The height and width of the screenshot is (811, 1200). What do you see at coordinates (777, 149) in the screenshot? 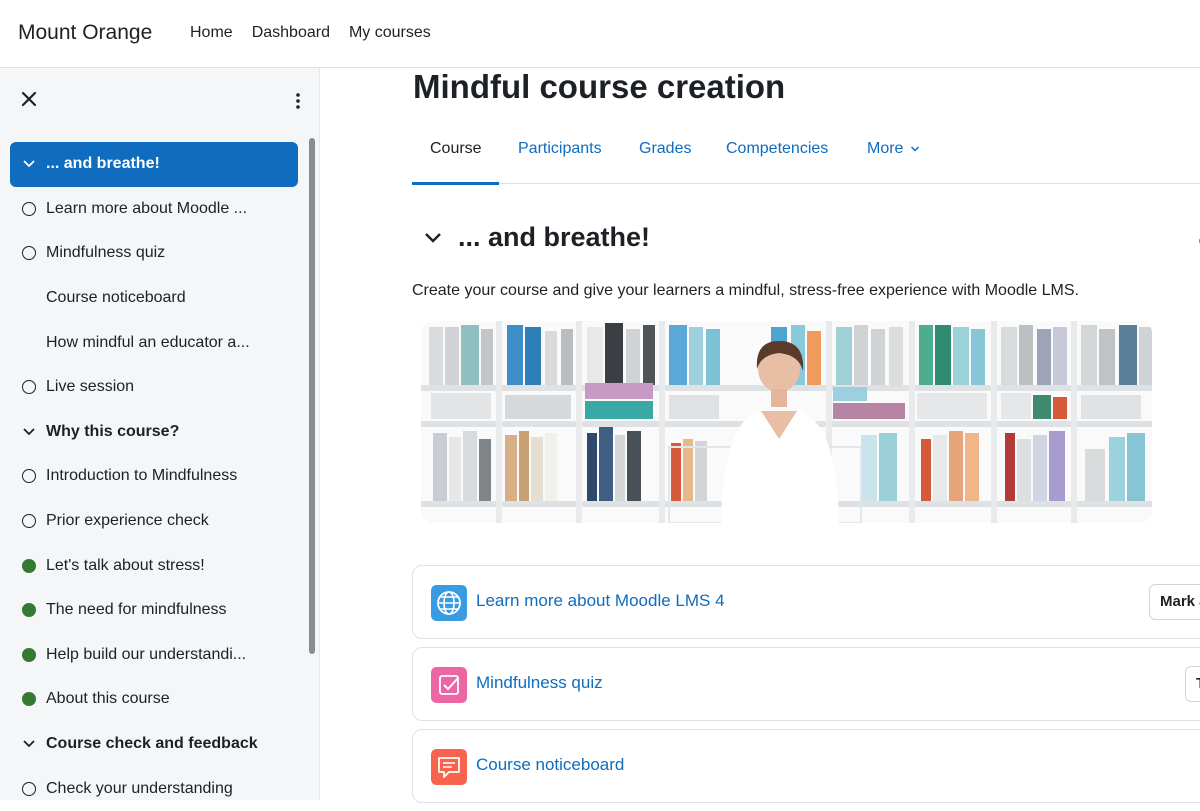
I see `tab-competencies: Competencies` at bounding box center [777, 149].